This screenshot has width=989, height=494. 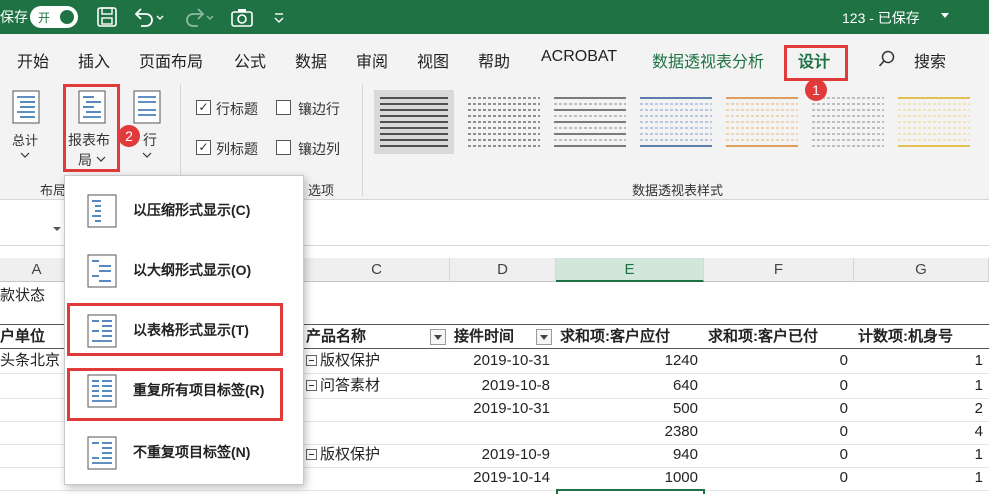 What do you see at coordinates (91, 128) in the screenshot?
I see `report-layout-highlight` at bounding box center [91, 128].